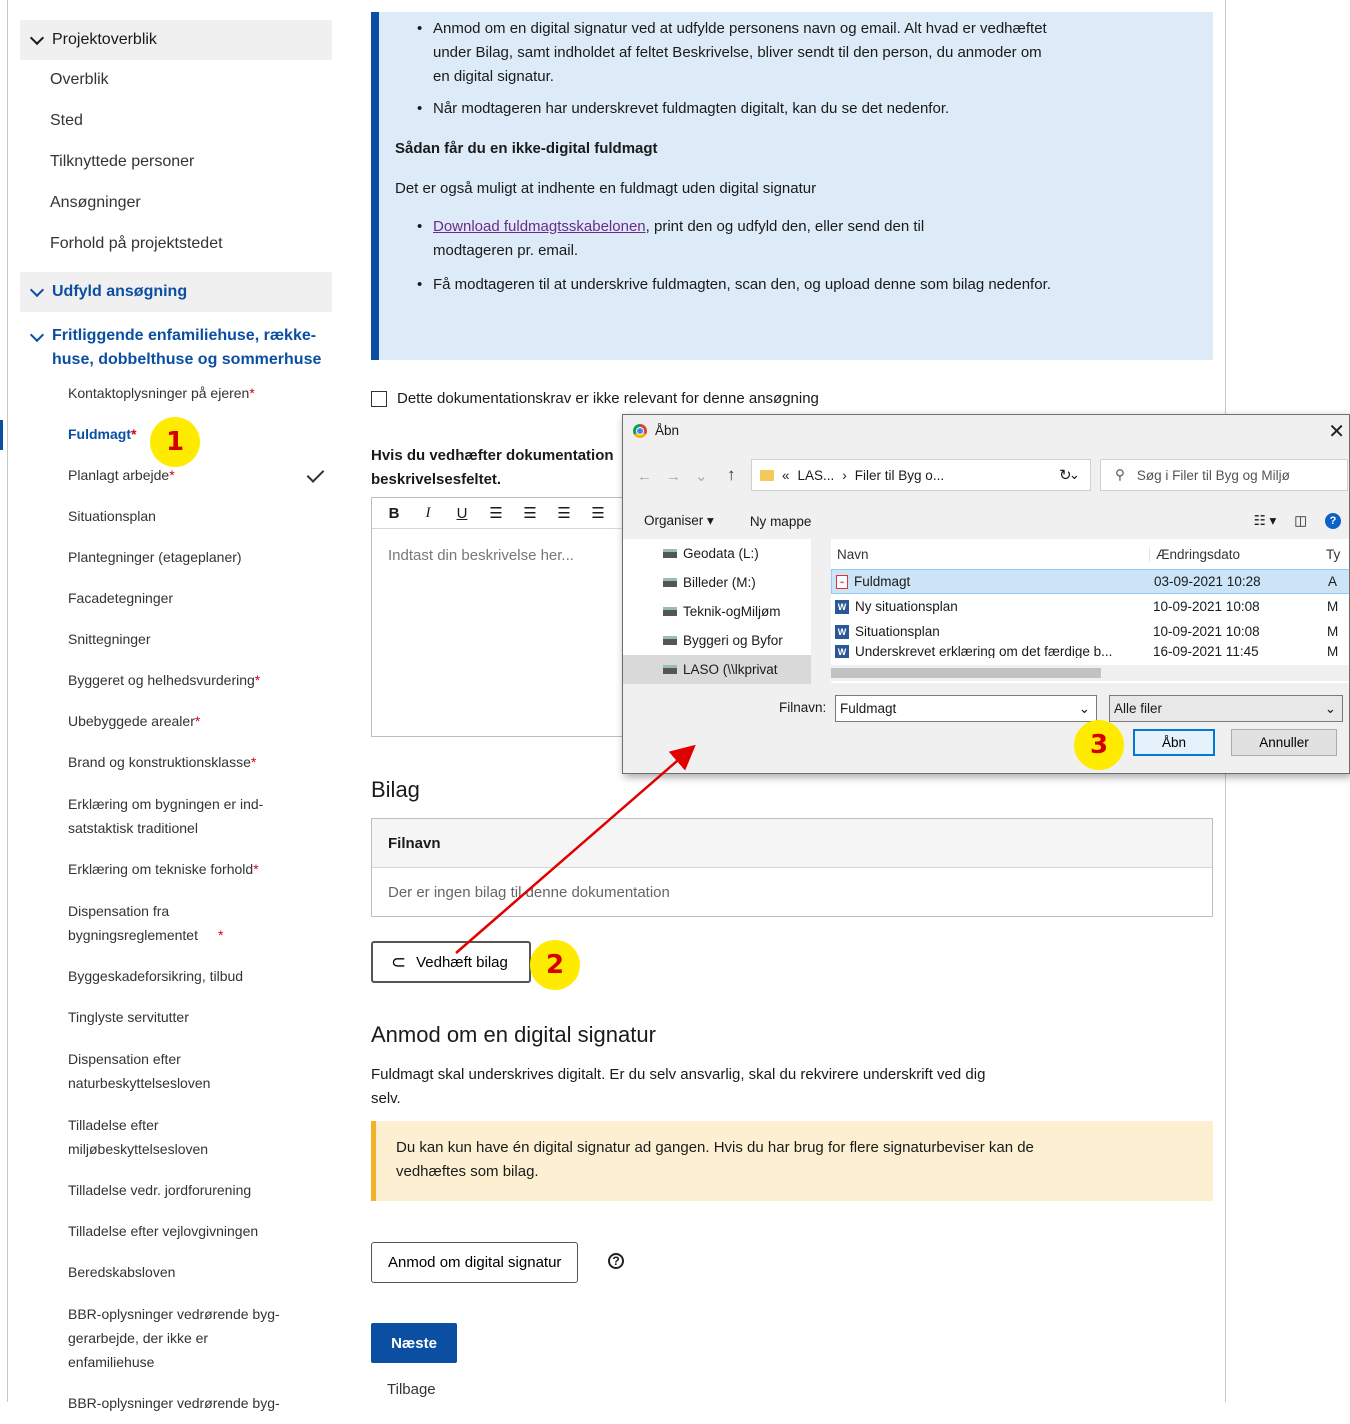  Describe the element at coordinates (721, 553) in the screenshot. I see `drive-label: Geodata (L:)` at that location.